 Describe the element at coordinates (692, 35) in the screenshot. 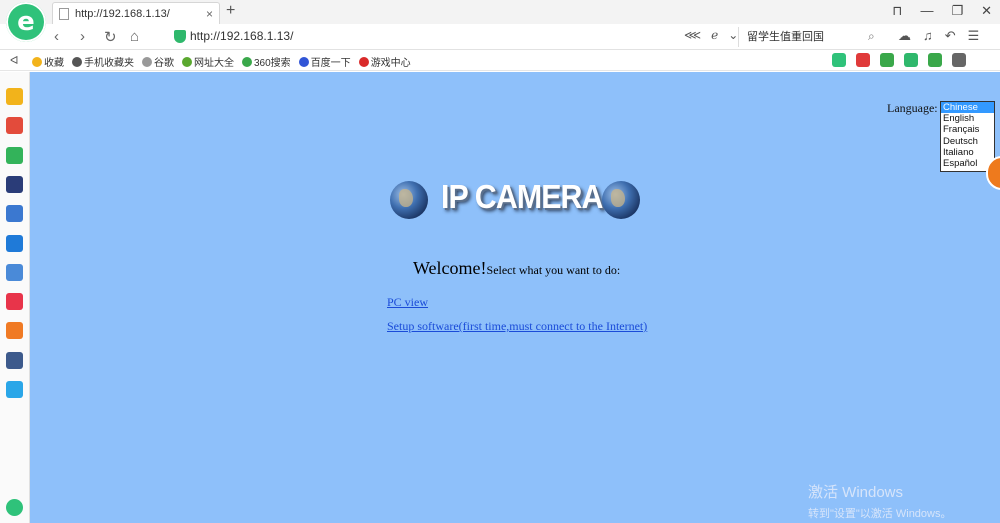

I see `share-icon: ⋘` at that location.